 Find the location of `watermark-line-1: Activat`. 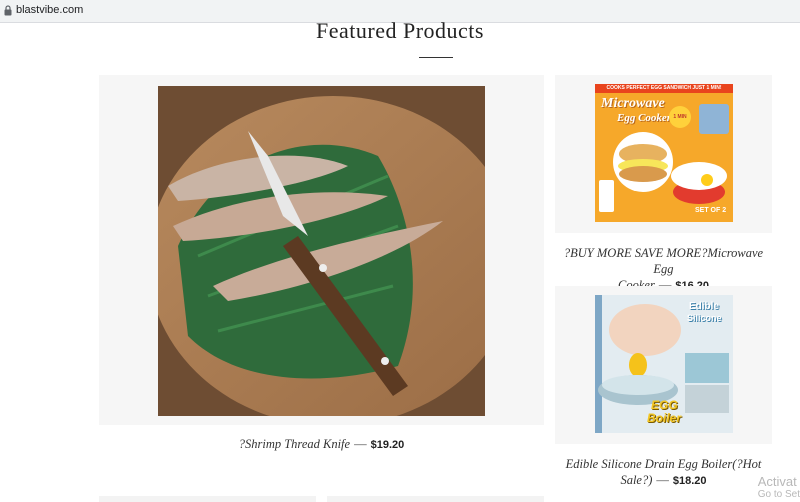

watermark-line-1: Activat is located at coordinates (777, 481).